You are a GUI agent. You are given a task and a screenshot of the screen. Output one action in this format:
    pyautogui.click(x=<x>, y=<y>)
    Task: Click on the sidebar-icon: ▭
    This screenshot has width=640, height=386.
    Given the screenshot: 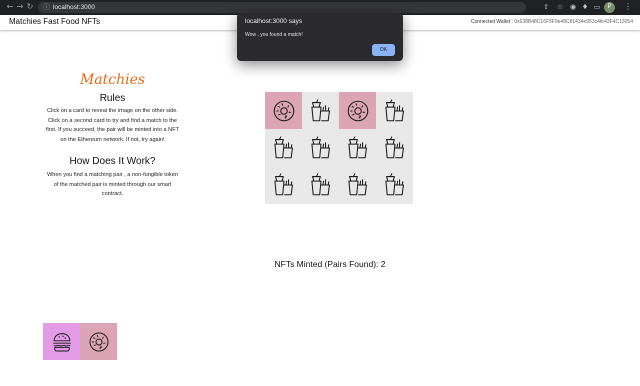 What is the action you would take?
    pyautogui.click(x=597, y=7)
    